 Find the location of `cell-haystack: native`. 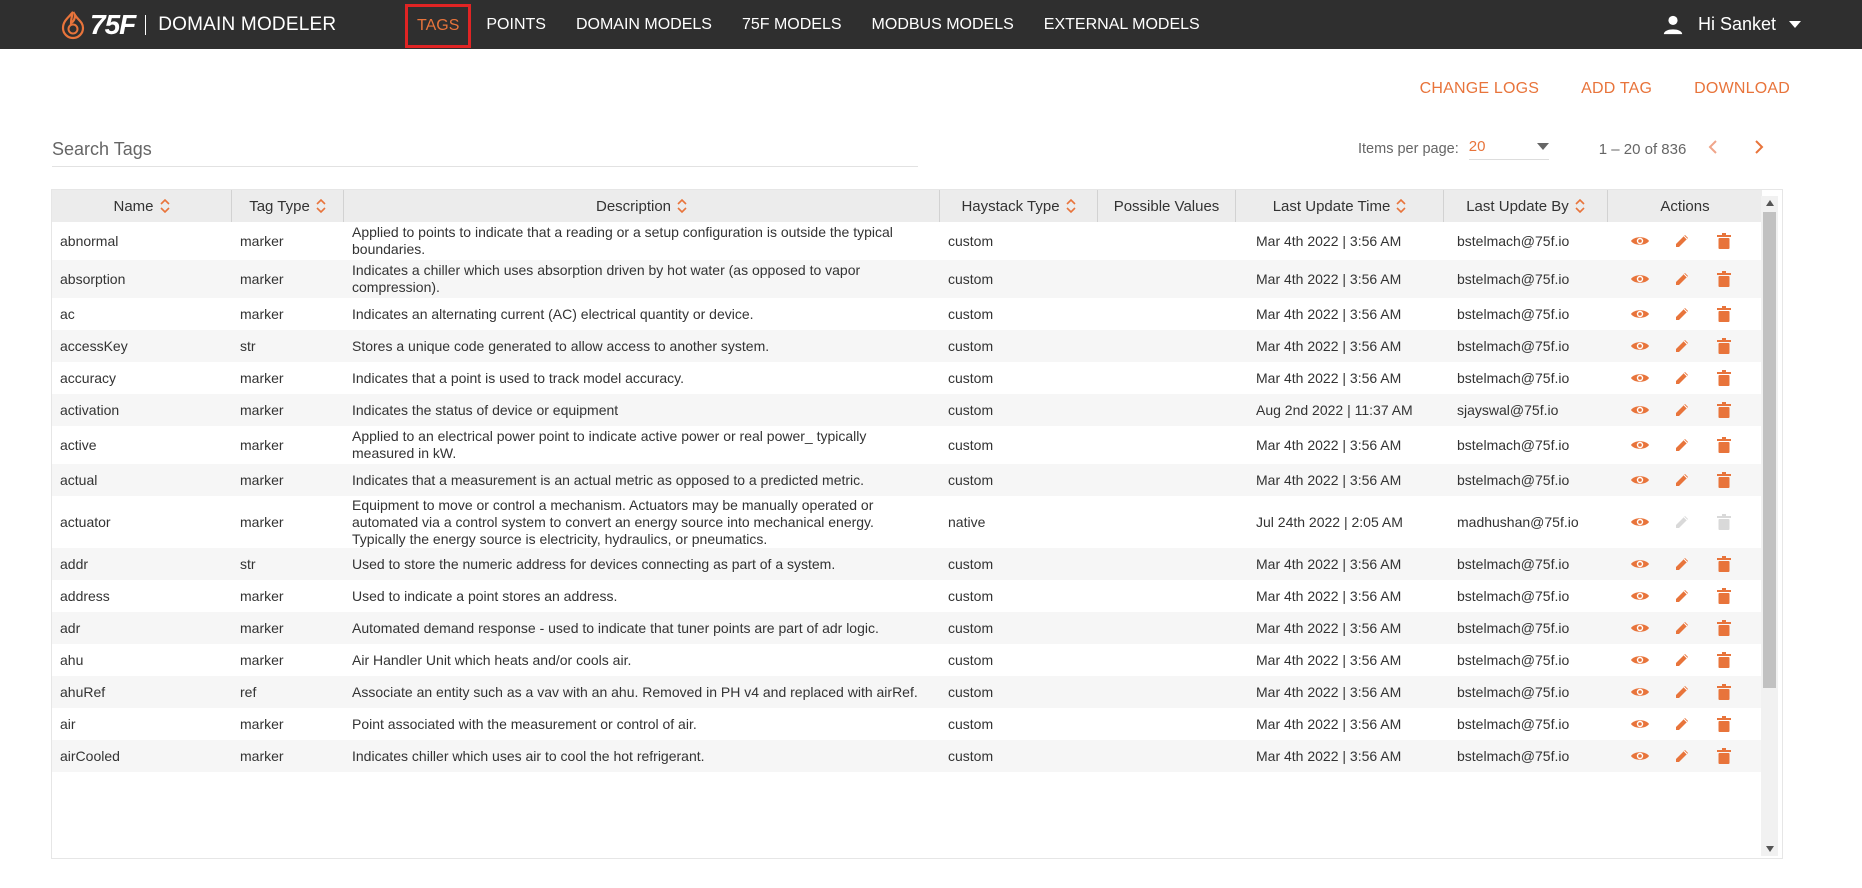

cell-haystack: native is located at coordinates (967, 522).